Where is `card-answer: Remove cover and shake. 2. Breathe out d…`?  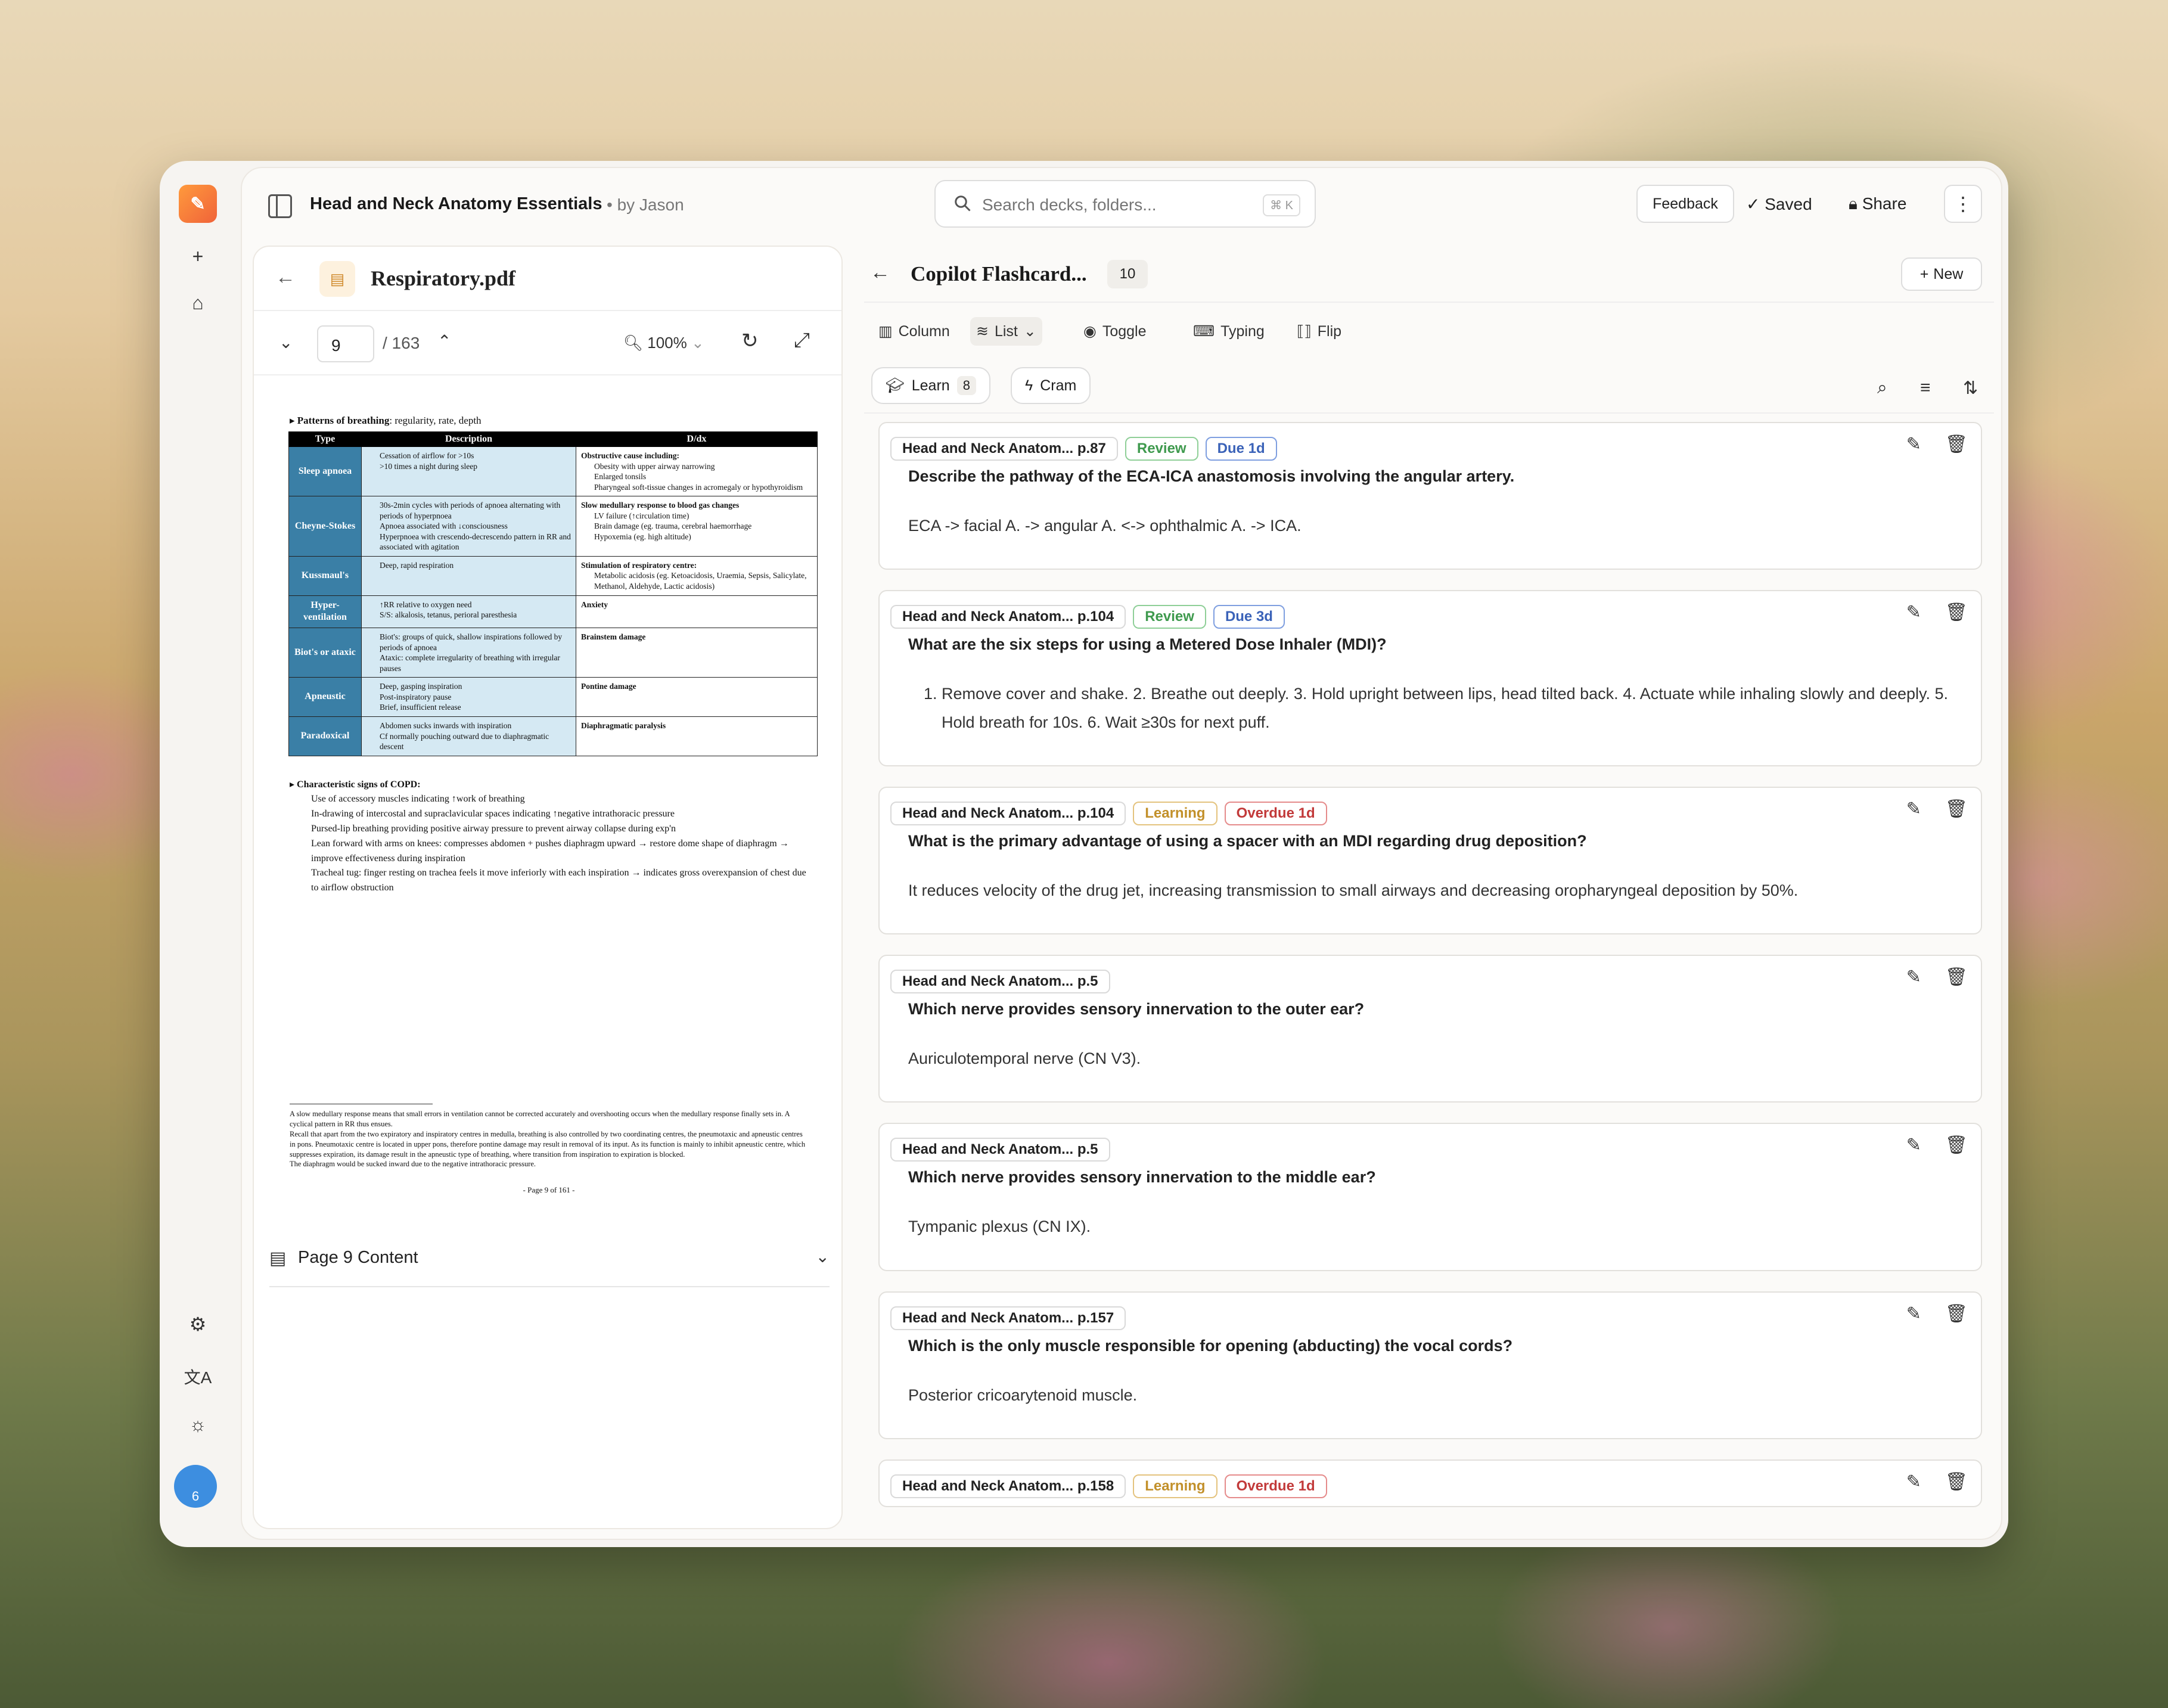 card-answer: Remove cover and shake. 2. Breathe out d… is located at coordinates (1433, 722).